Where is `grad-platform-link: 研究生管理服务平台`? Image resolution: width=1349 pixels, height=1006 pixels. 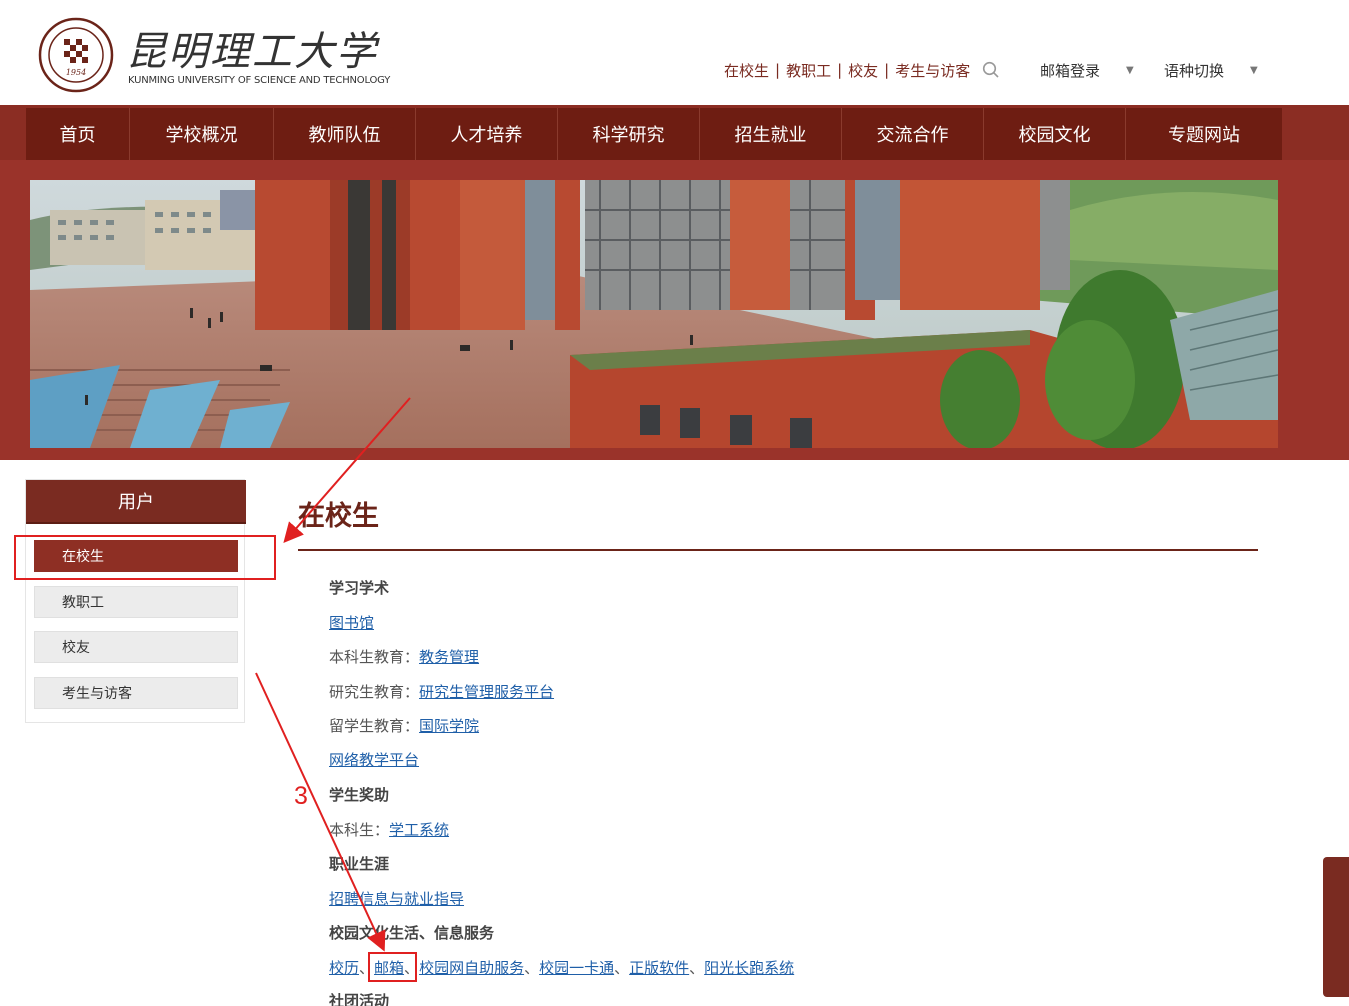
grad-platform-link: 研究生管理服务平台 is located at coordinates (486, 692).